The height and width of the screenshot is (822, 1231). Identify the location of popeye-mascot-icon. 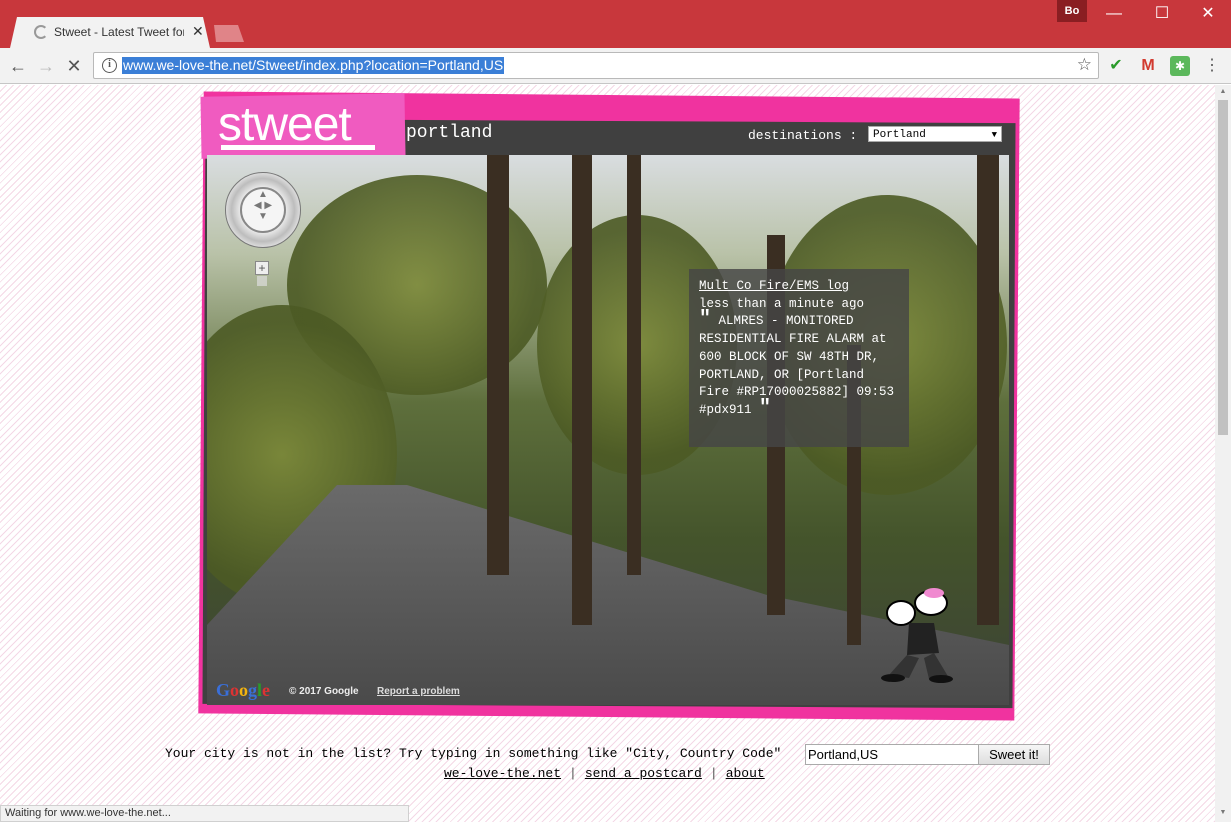
(917, 635).